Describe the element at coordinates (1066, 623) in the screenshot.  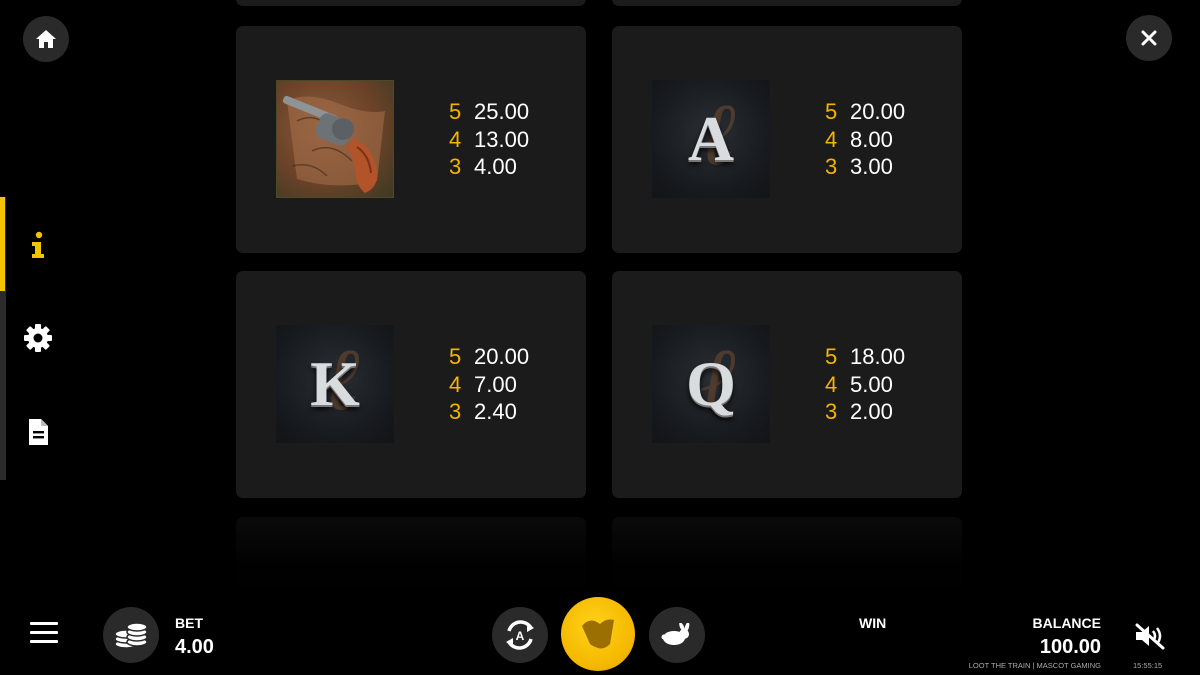
I see `balance-label: BALANCE` at that location.